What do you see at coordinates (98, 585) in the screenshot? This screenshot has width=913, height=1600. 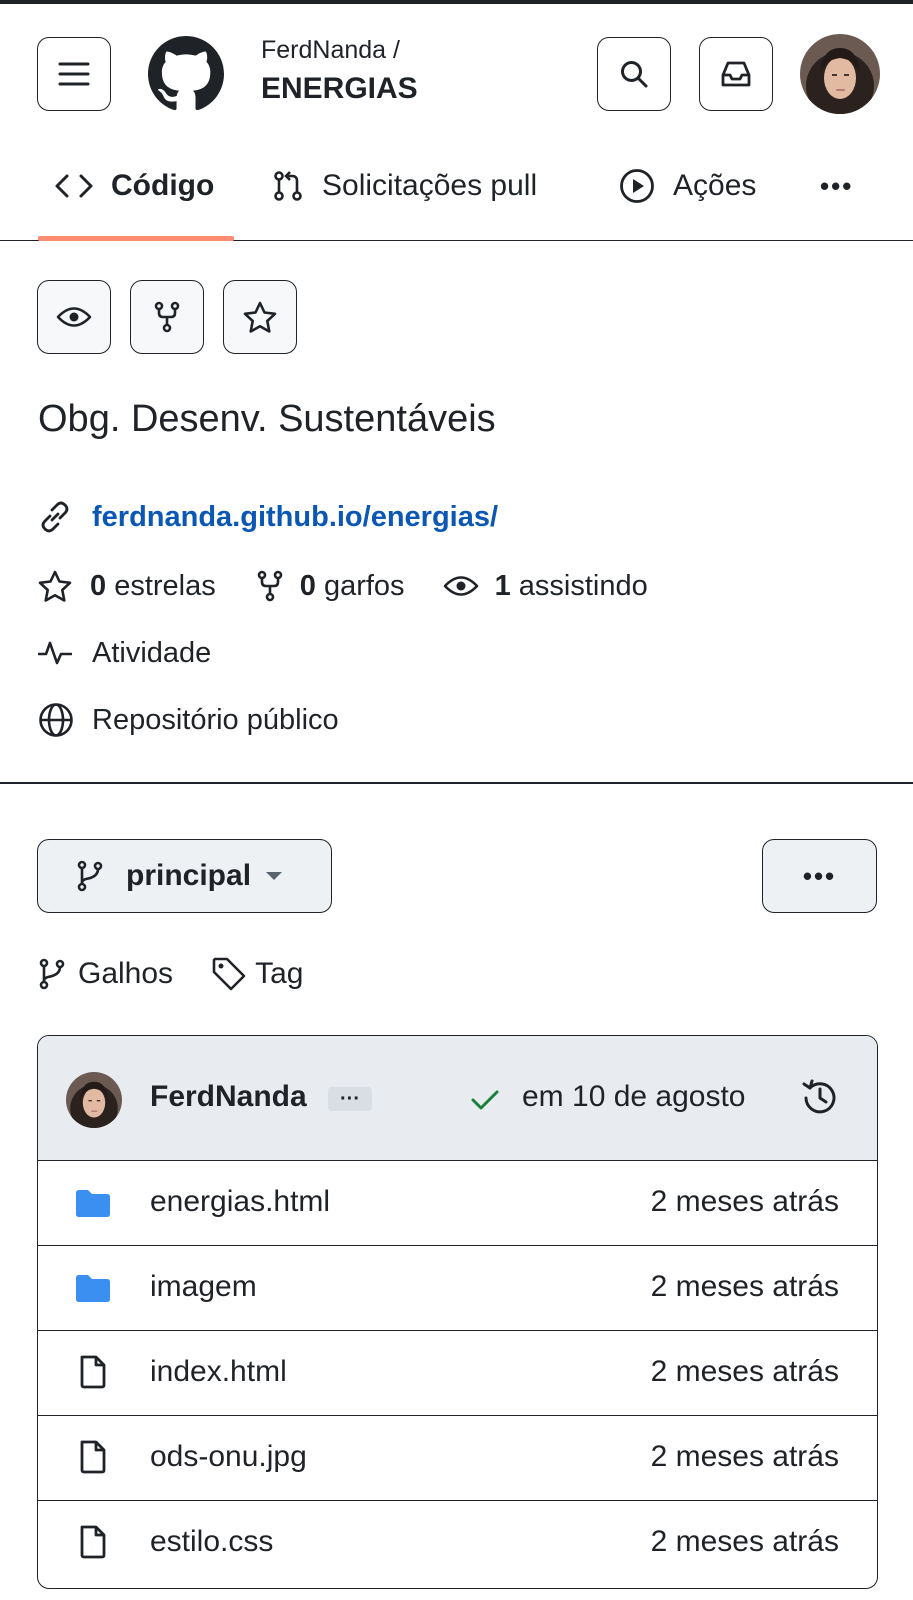 I see `stars-count: 0` at bounding box center [98, 585].